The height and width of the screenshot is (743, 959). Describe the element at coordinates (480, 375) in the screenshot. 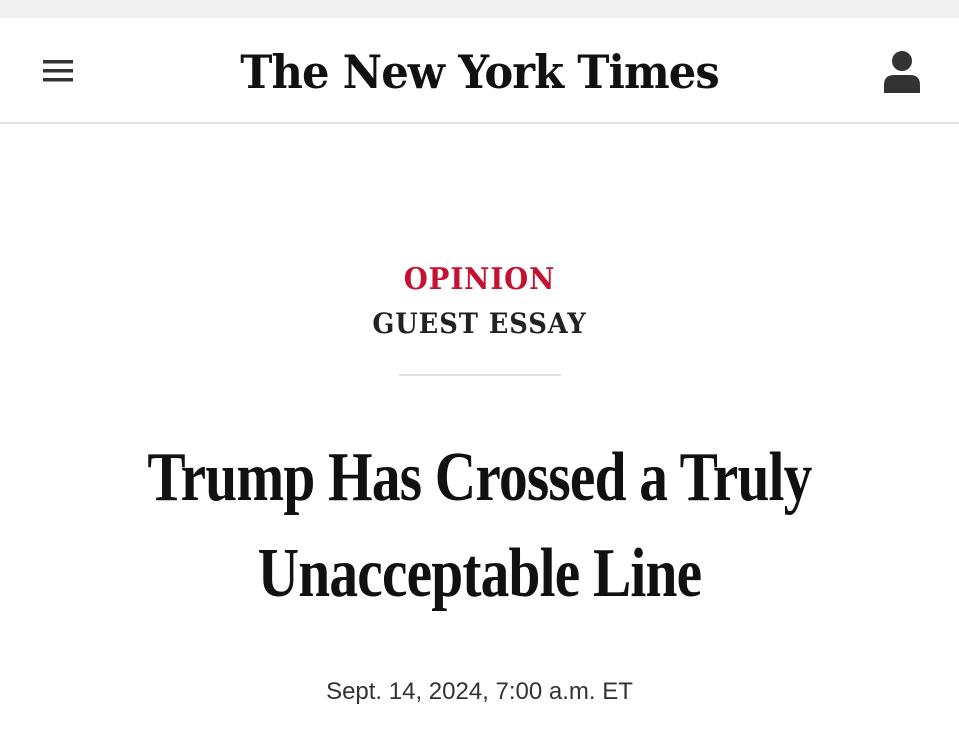

I see `divider` at that location.